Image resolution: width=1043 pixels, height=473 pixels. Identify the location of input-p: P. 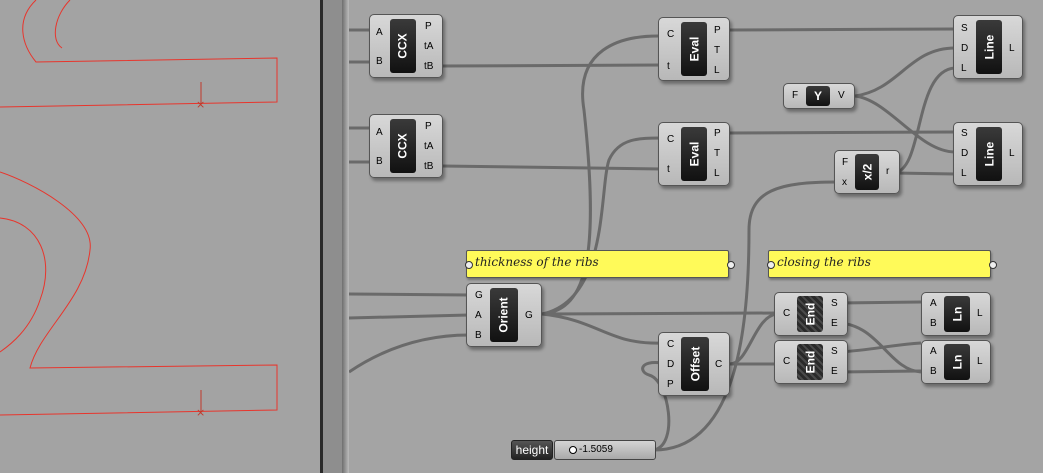
(670, 385).